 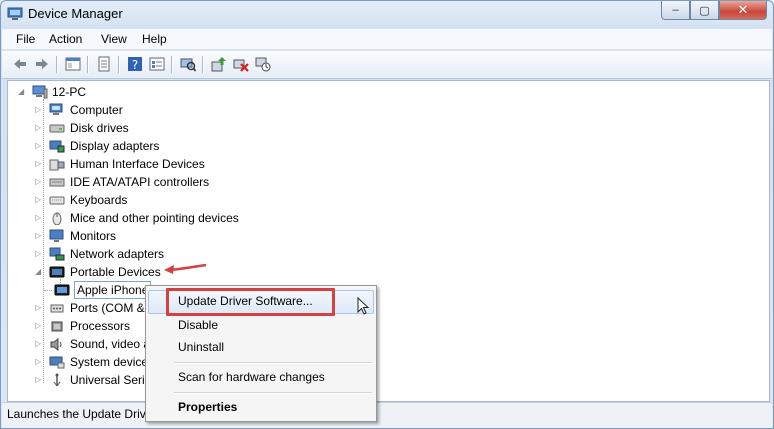 I want to click on tree-item-label: Keyboards, so click(x=99, y=200).